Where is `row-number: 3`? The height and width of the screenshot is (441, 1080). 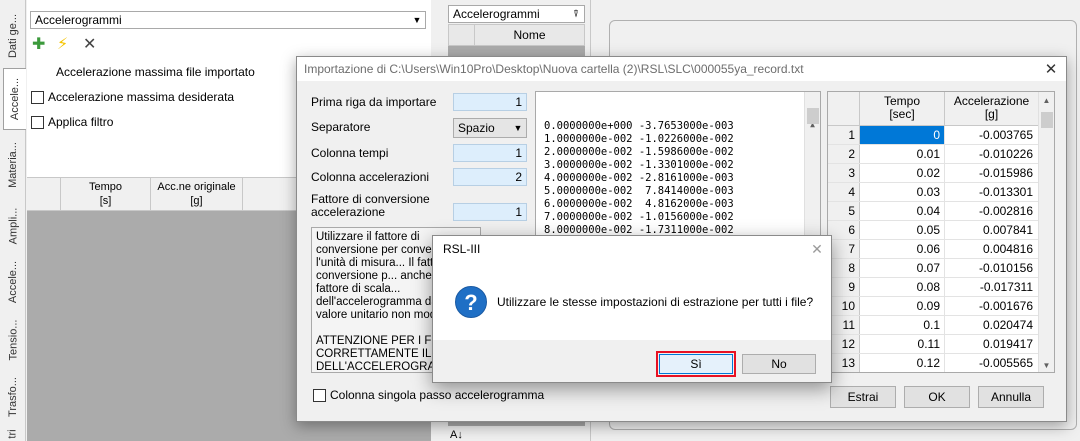 row-number: 3 is located at coordinates (844, 173).